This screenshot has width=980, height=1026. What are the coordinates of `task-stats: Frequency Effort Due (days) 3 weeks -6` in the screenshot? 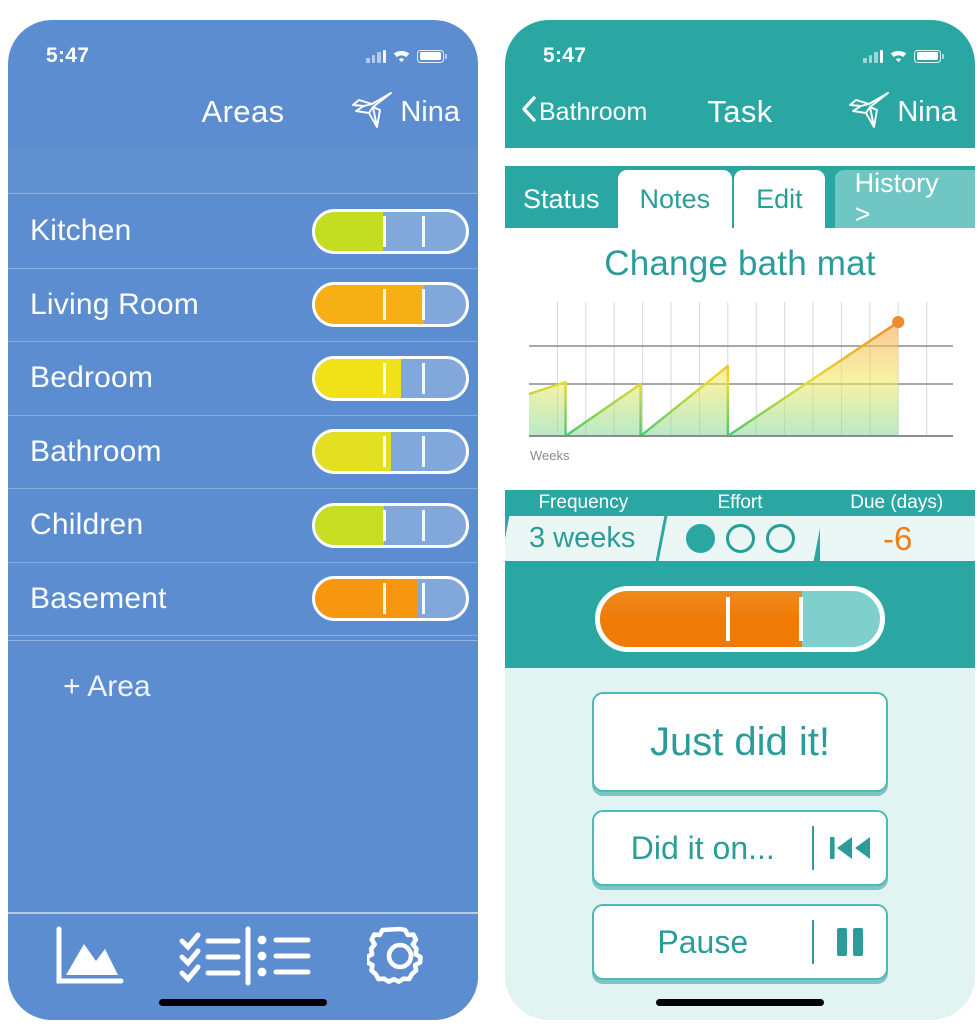 It's located at (740, 530).